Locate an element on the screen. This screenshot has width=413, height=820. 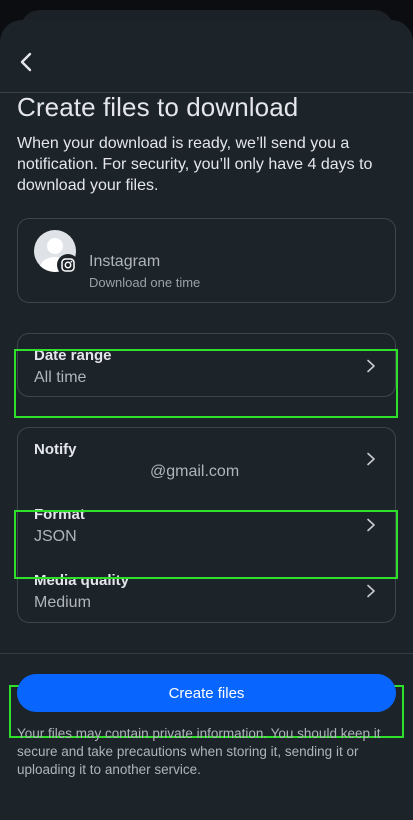
notify-title: Notify is located at coordinates (55, 449).